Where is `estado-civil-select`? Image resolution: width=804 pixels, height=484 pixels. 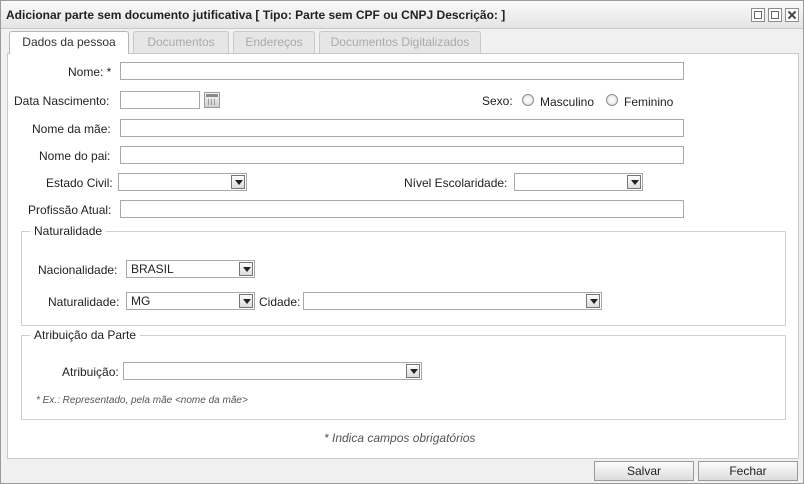 estado-civil-select is located at coordinates (182, 182).